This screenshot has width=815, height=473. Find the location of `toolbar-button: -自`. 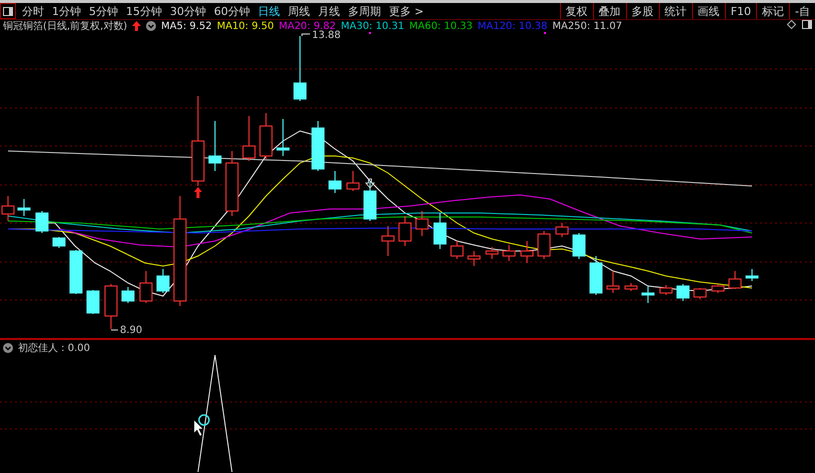

toolbar-button: -自 is located at coordinates (802, 11).